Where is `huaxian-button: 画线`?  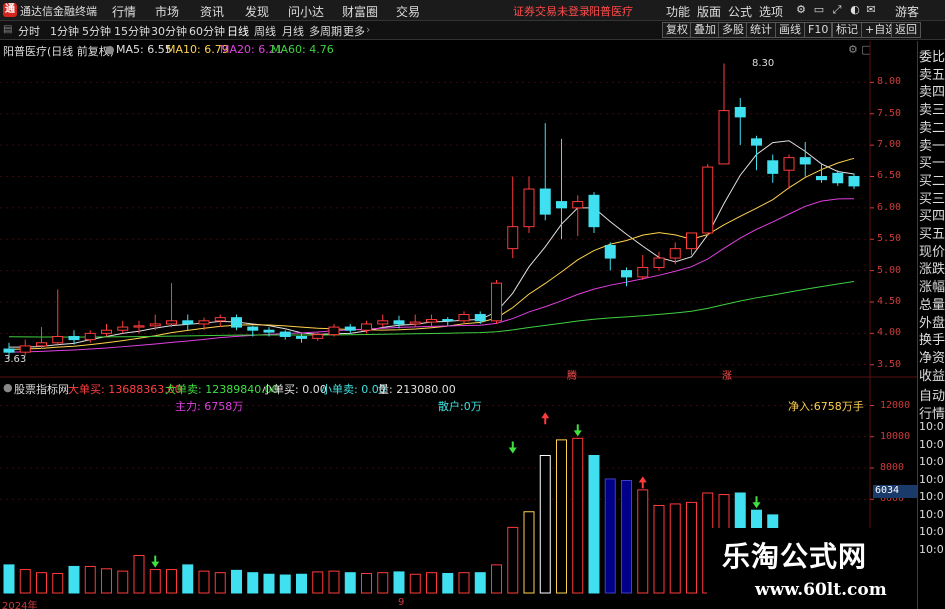 huaxian-button: 画线 is located at coordinates (790, 30).